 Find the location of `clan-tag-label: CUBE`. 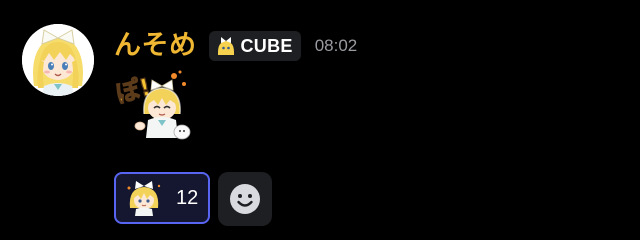

clan-tag-label: CUBE is located at coordinates (266, 45).